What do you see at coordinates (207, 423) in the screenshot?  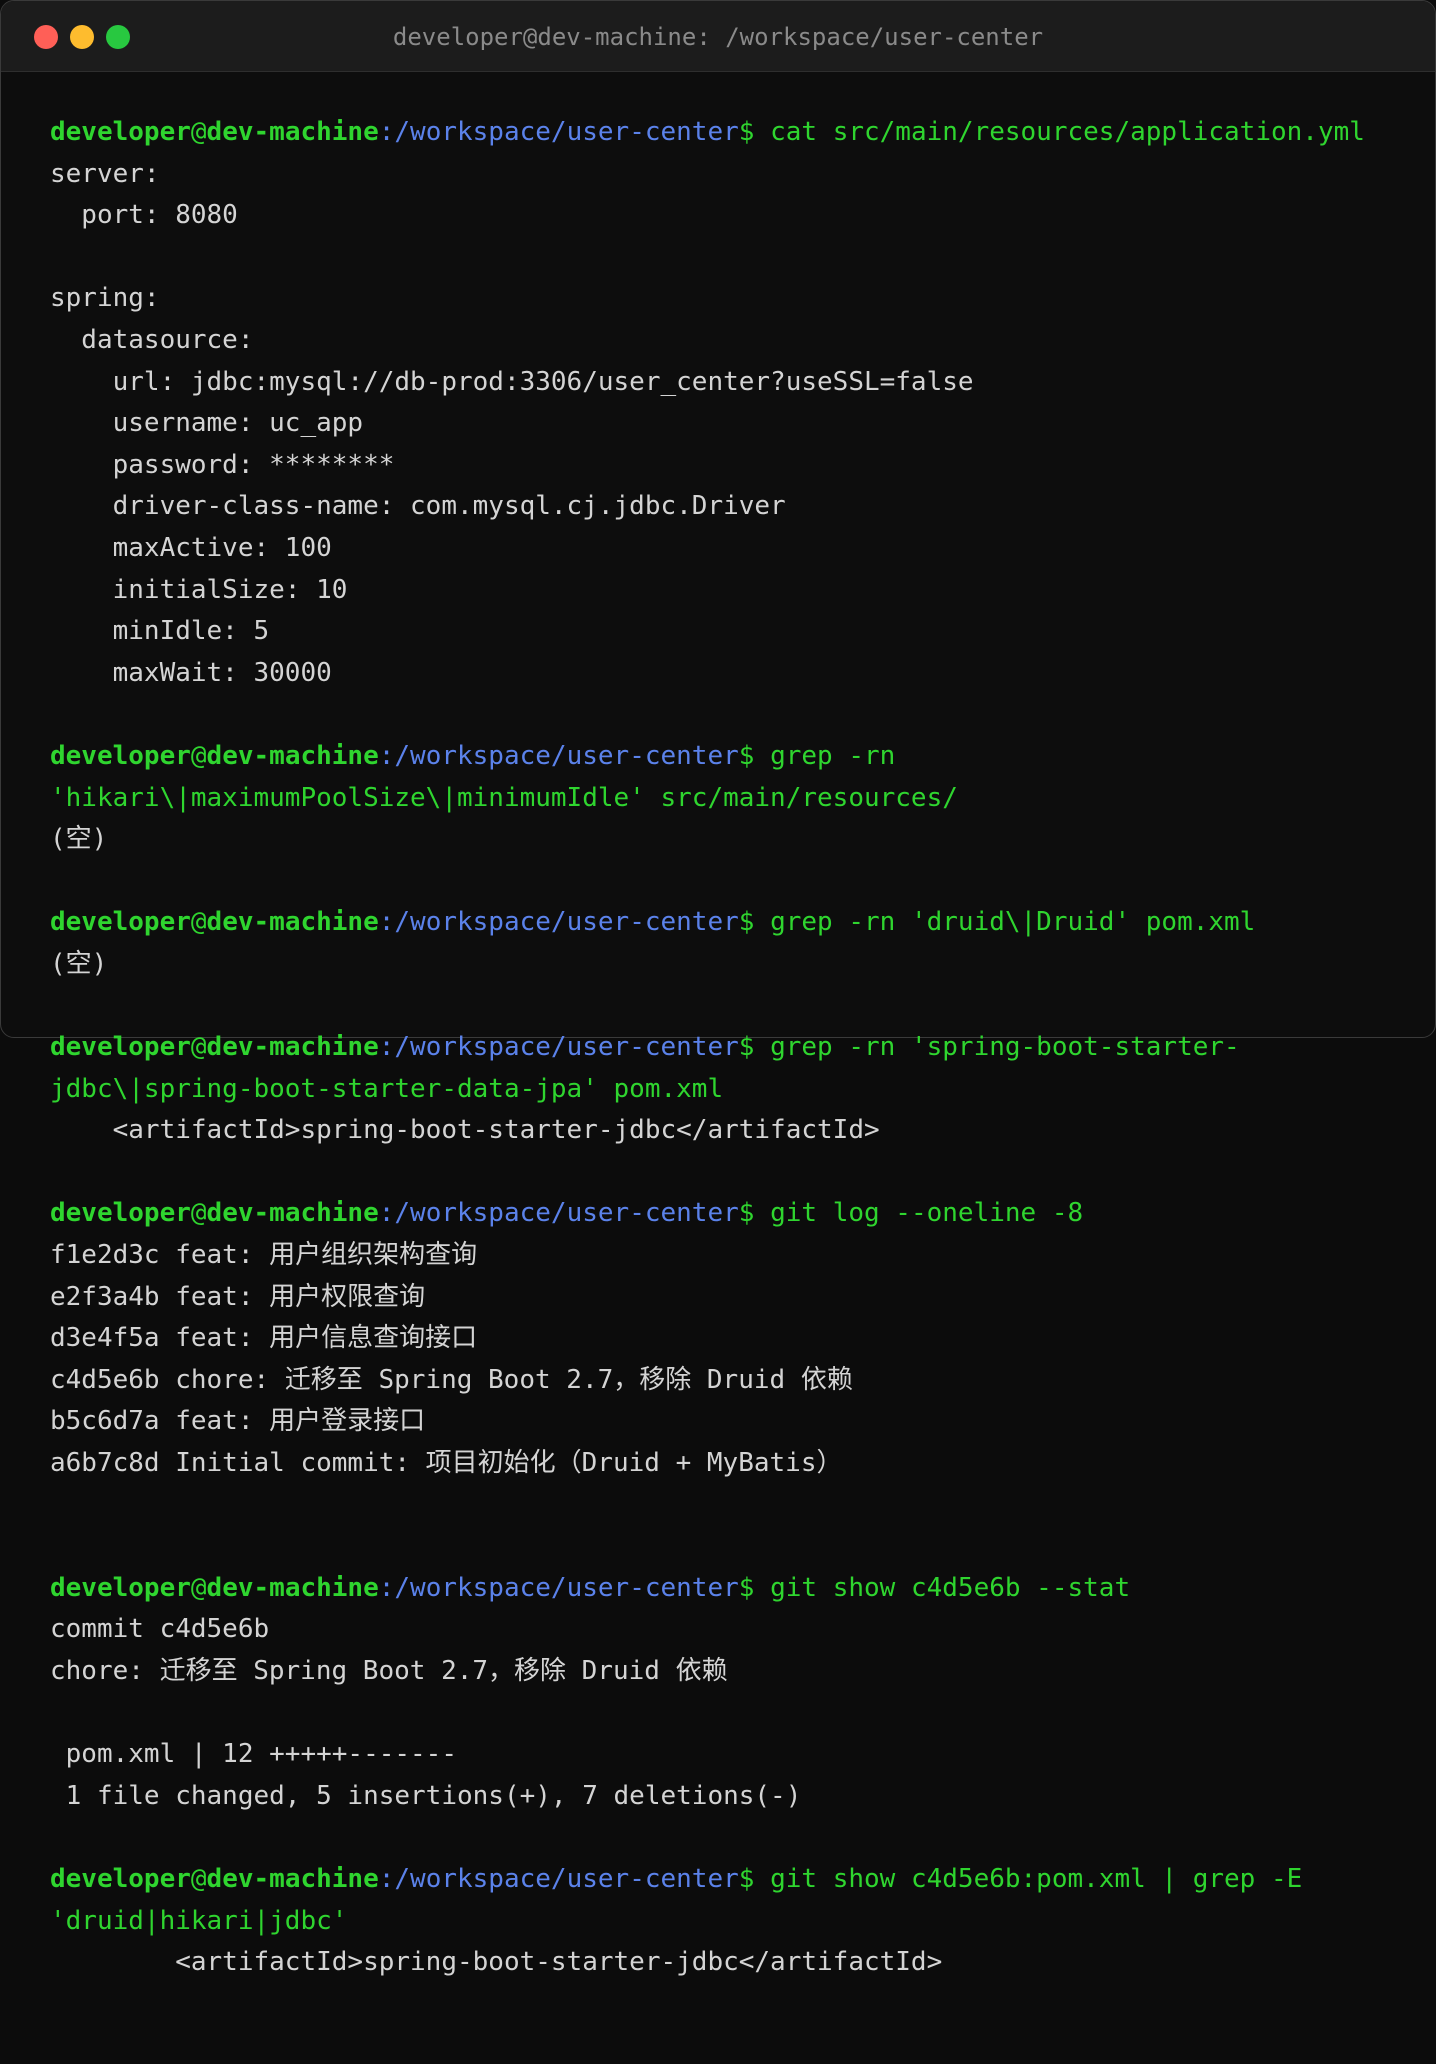 I see `output-text: username: uc_app` at bounding box center [207, 423].